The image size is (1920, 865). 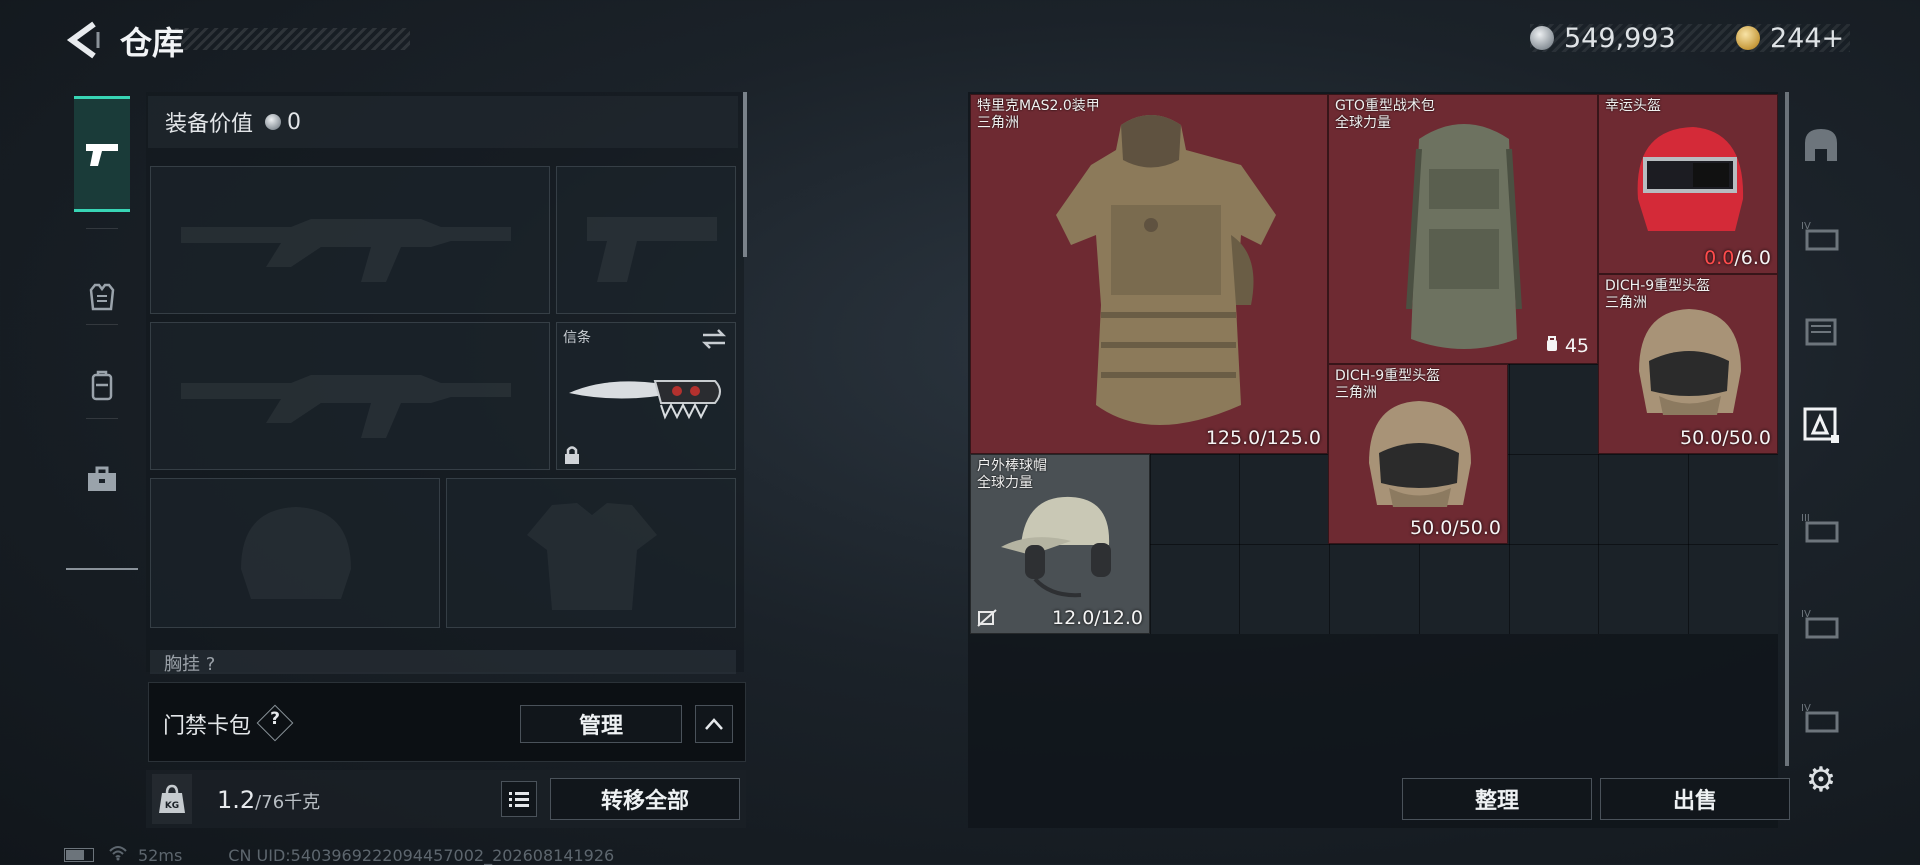 I want to click on swap-icon, so click(x=714, y=339).